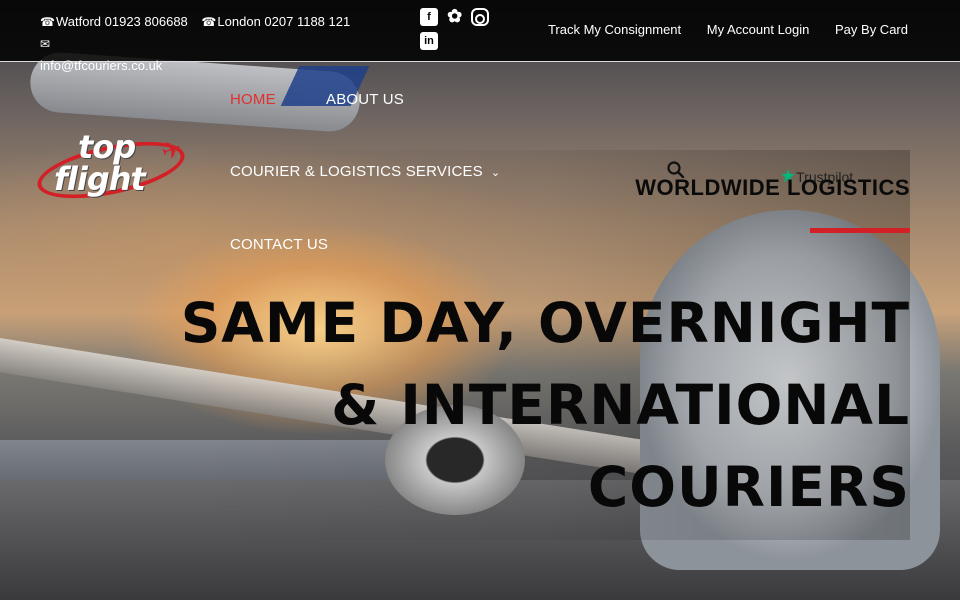 This screenshot has height=600, width=960. Describe the element at coordinates (429, 17) in the screenshot. I see `facebook-icon: f` at that location.